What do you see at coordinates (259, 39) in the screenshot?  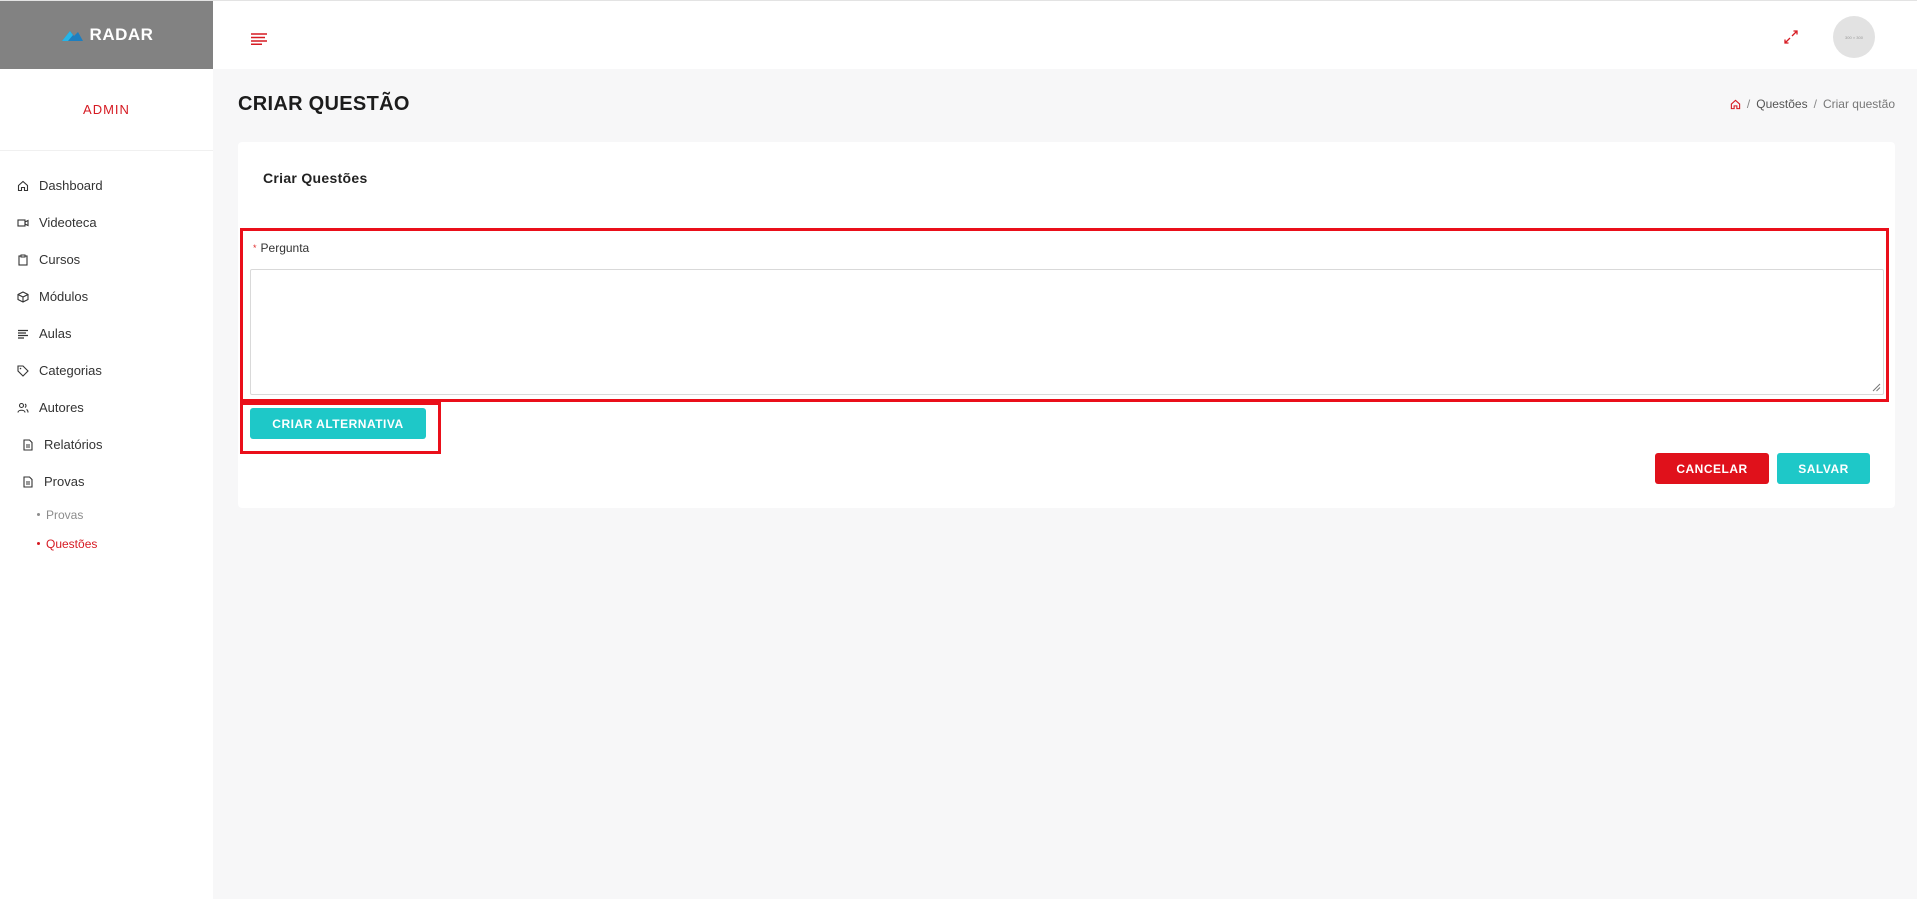 I see `menu-toggle-icon` at bounding box center [259, 39].